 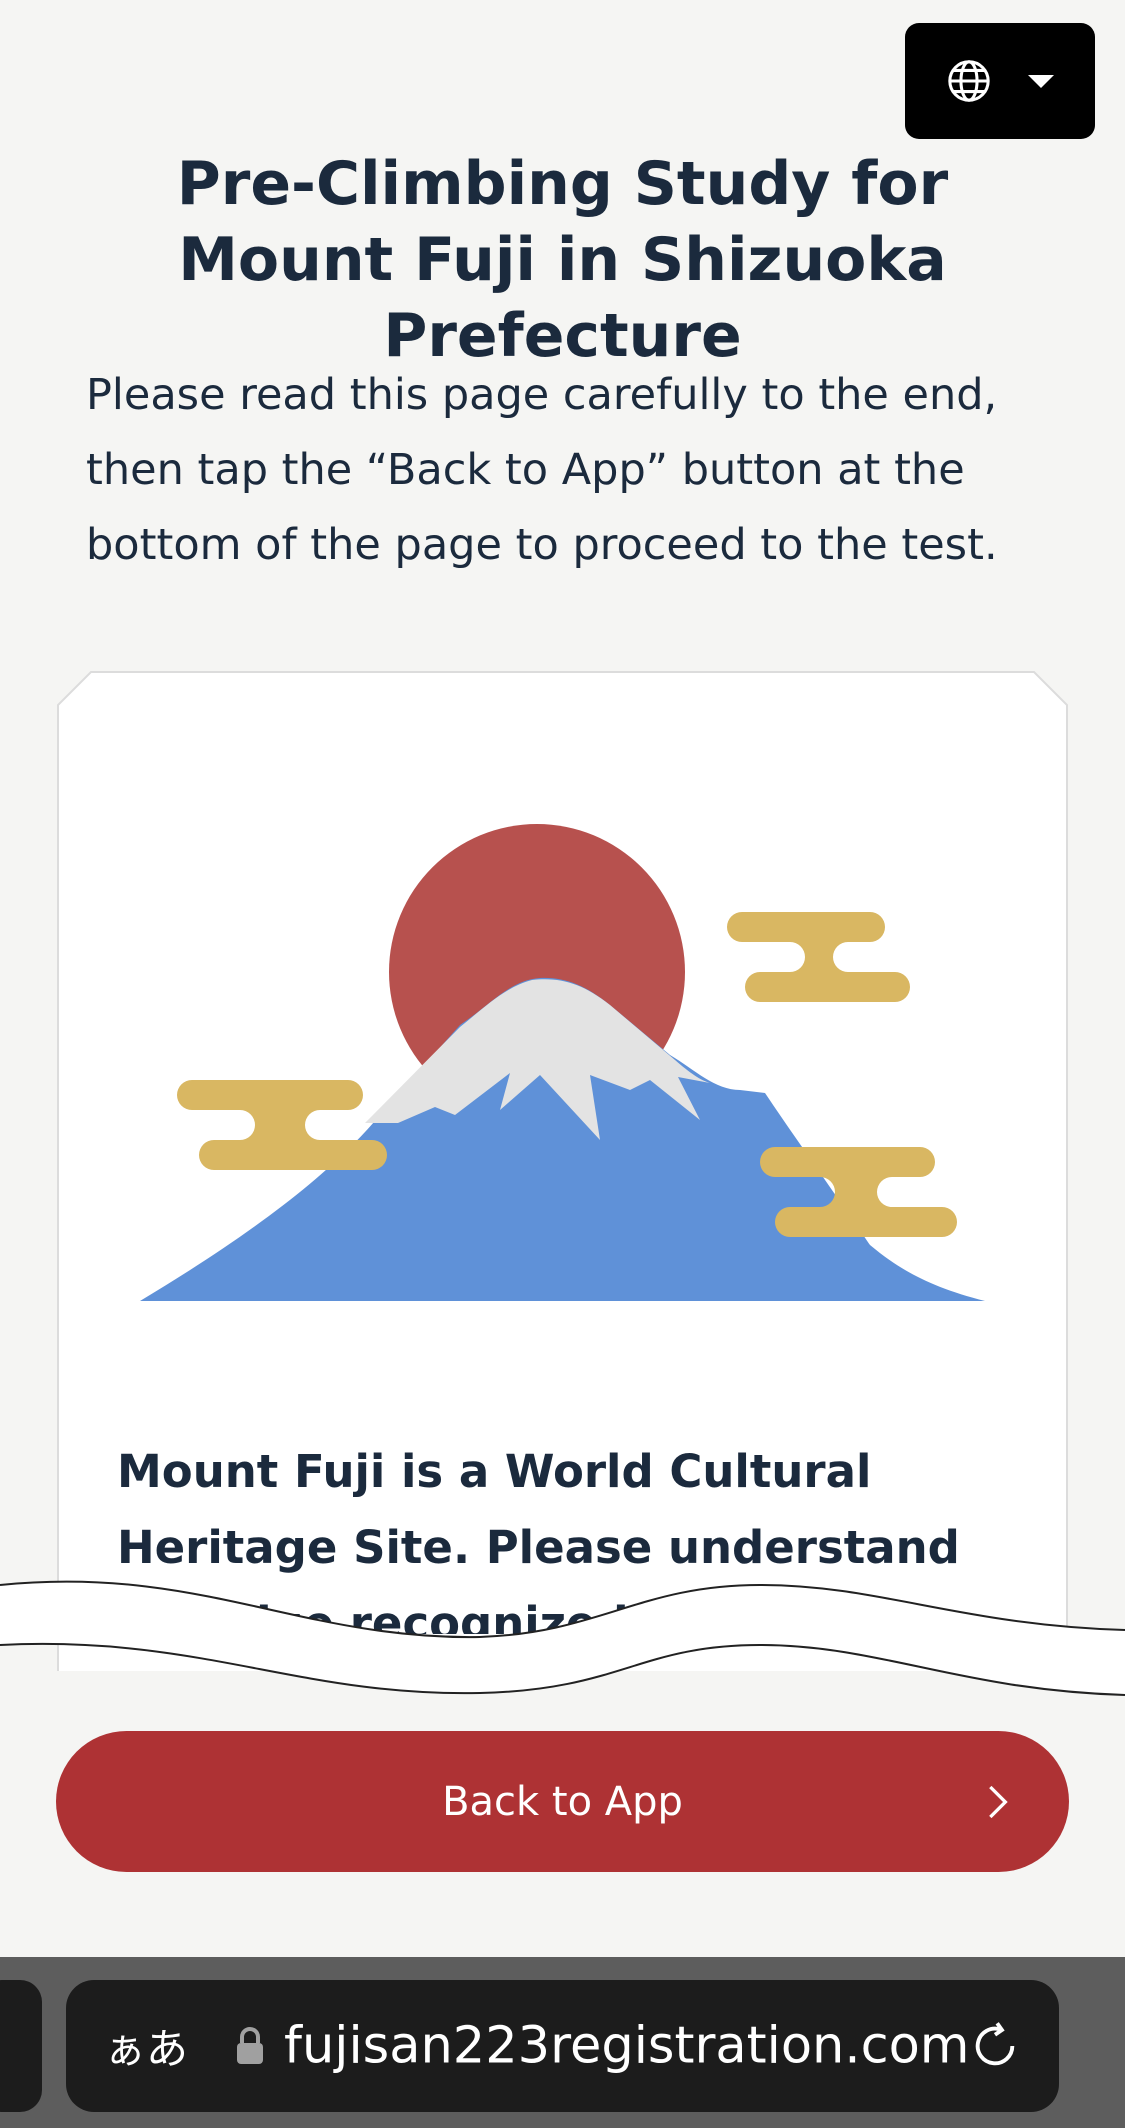 I want to click on back-to-app-label: Back to App, so click(x=562, y=1801).